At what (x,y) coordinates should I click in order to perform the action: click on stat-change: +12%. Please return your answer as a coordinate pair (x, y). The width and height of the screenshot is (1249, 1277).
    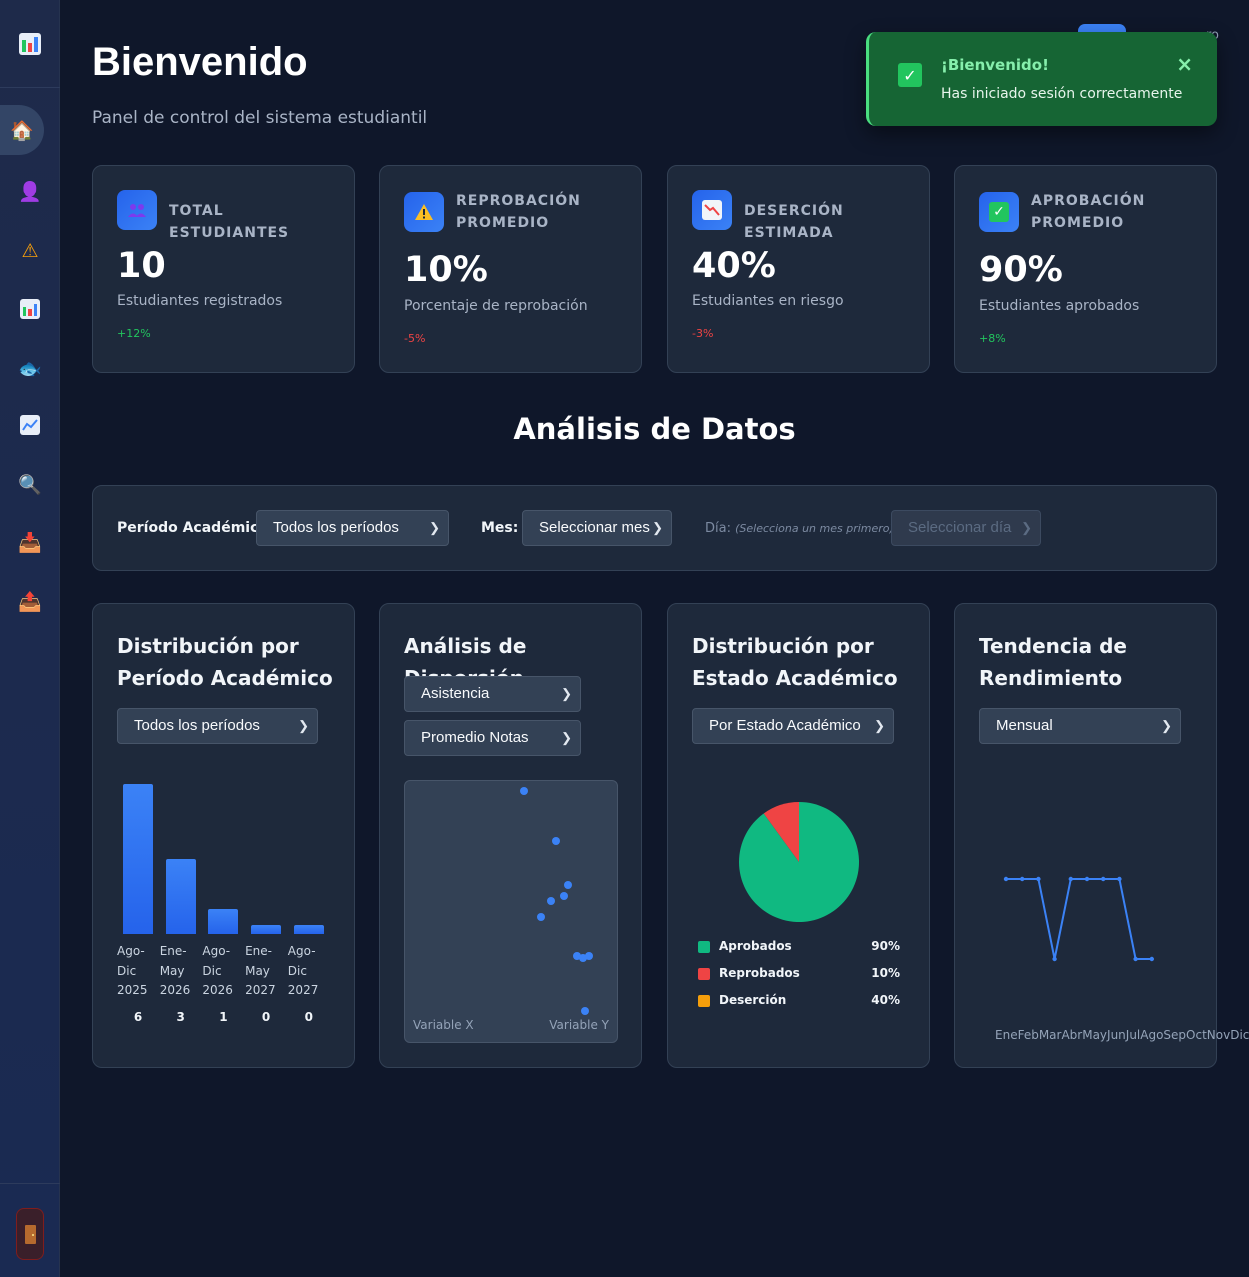
    Looking at the image, I should click on (134, 333).